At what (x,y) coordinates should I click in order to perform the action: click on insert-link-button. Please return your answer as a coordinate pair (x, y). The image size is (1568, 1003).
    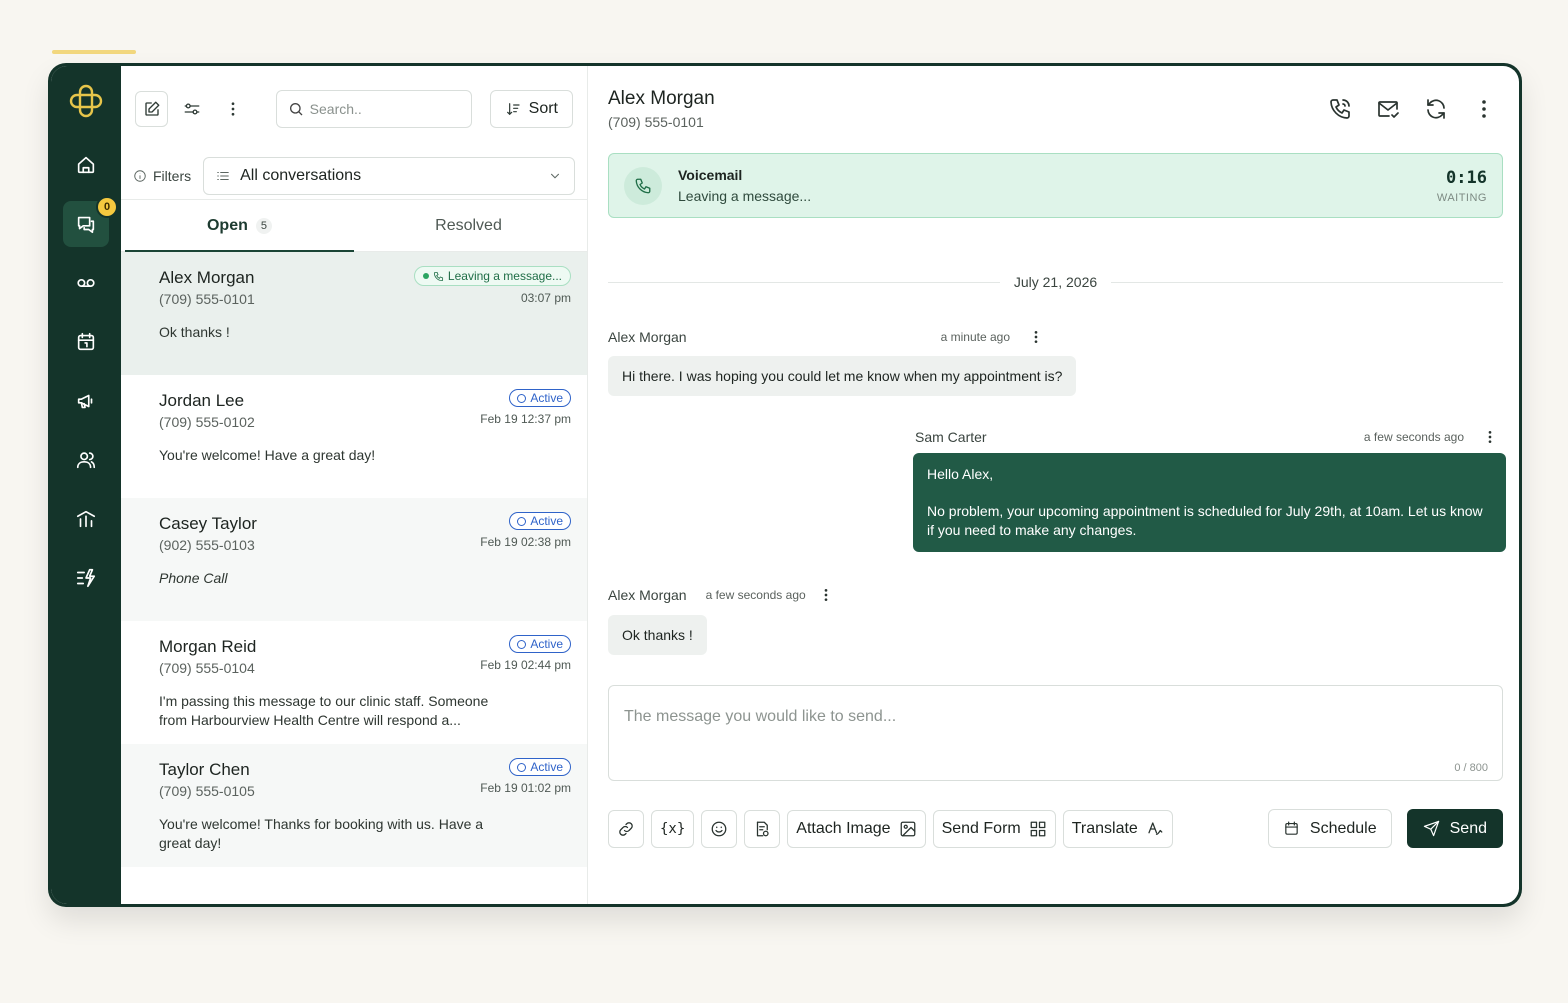
    Looking at the image, I should click on (626, 828).